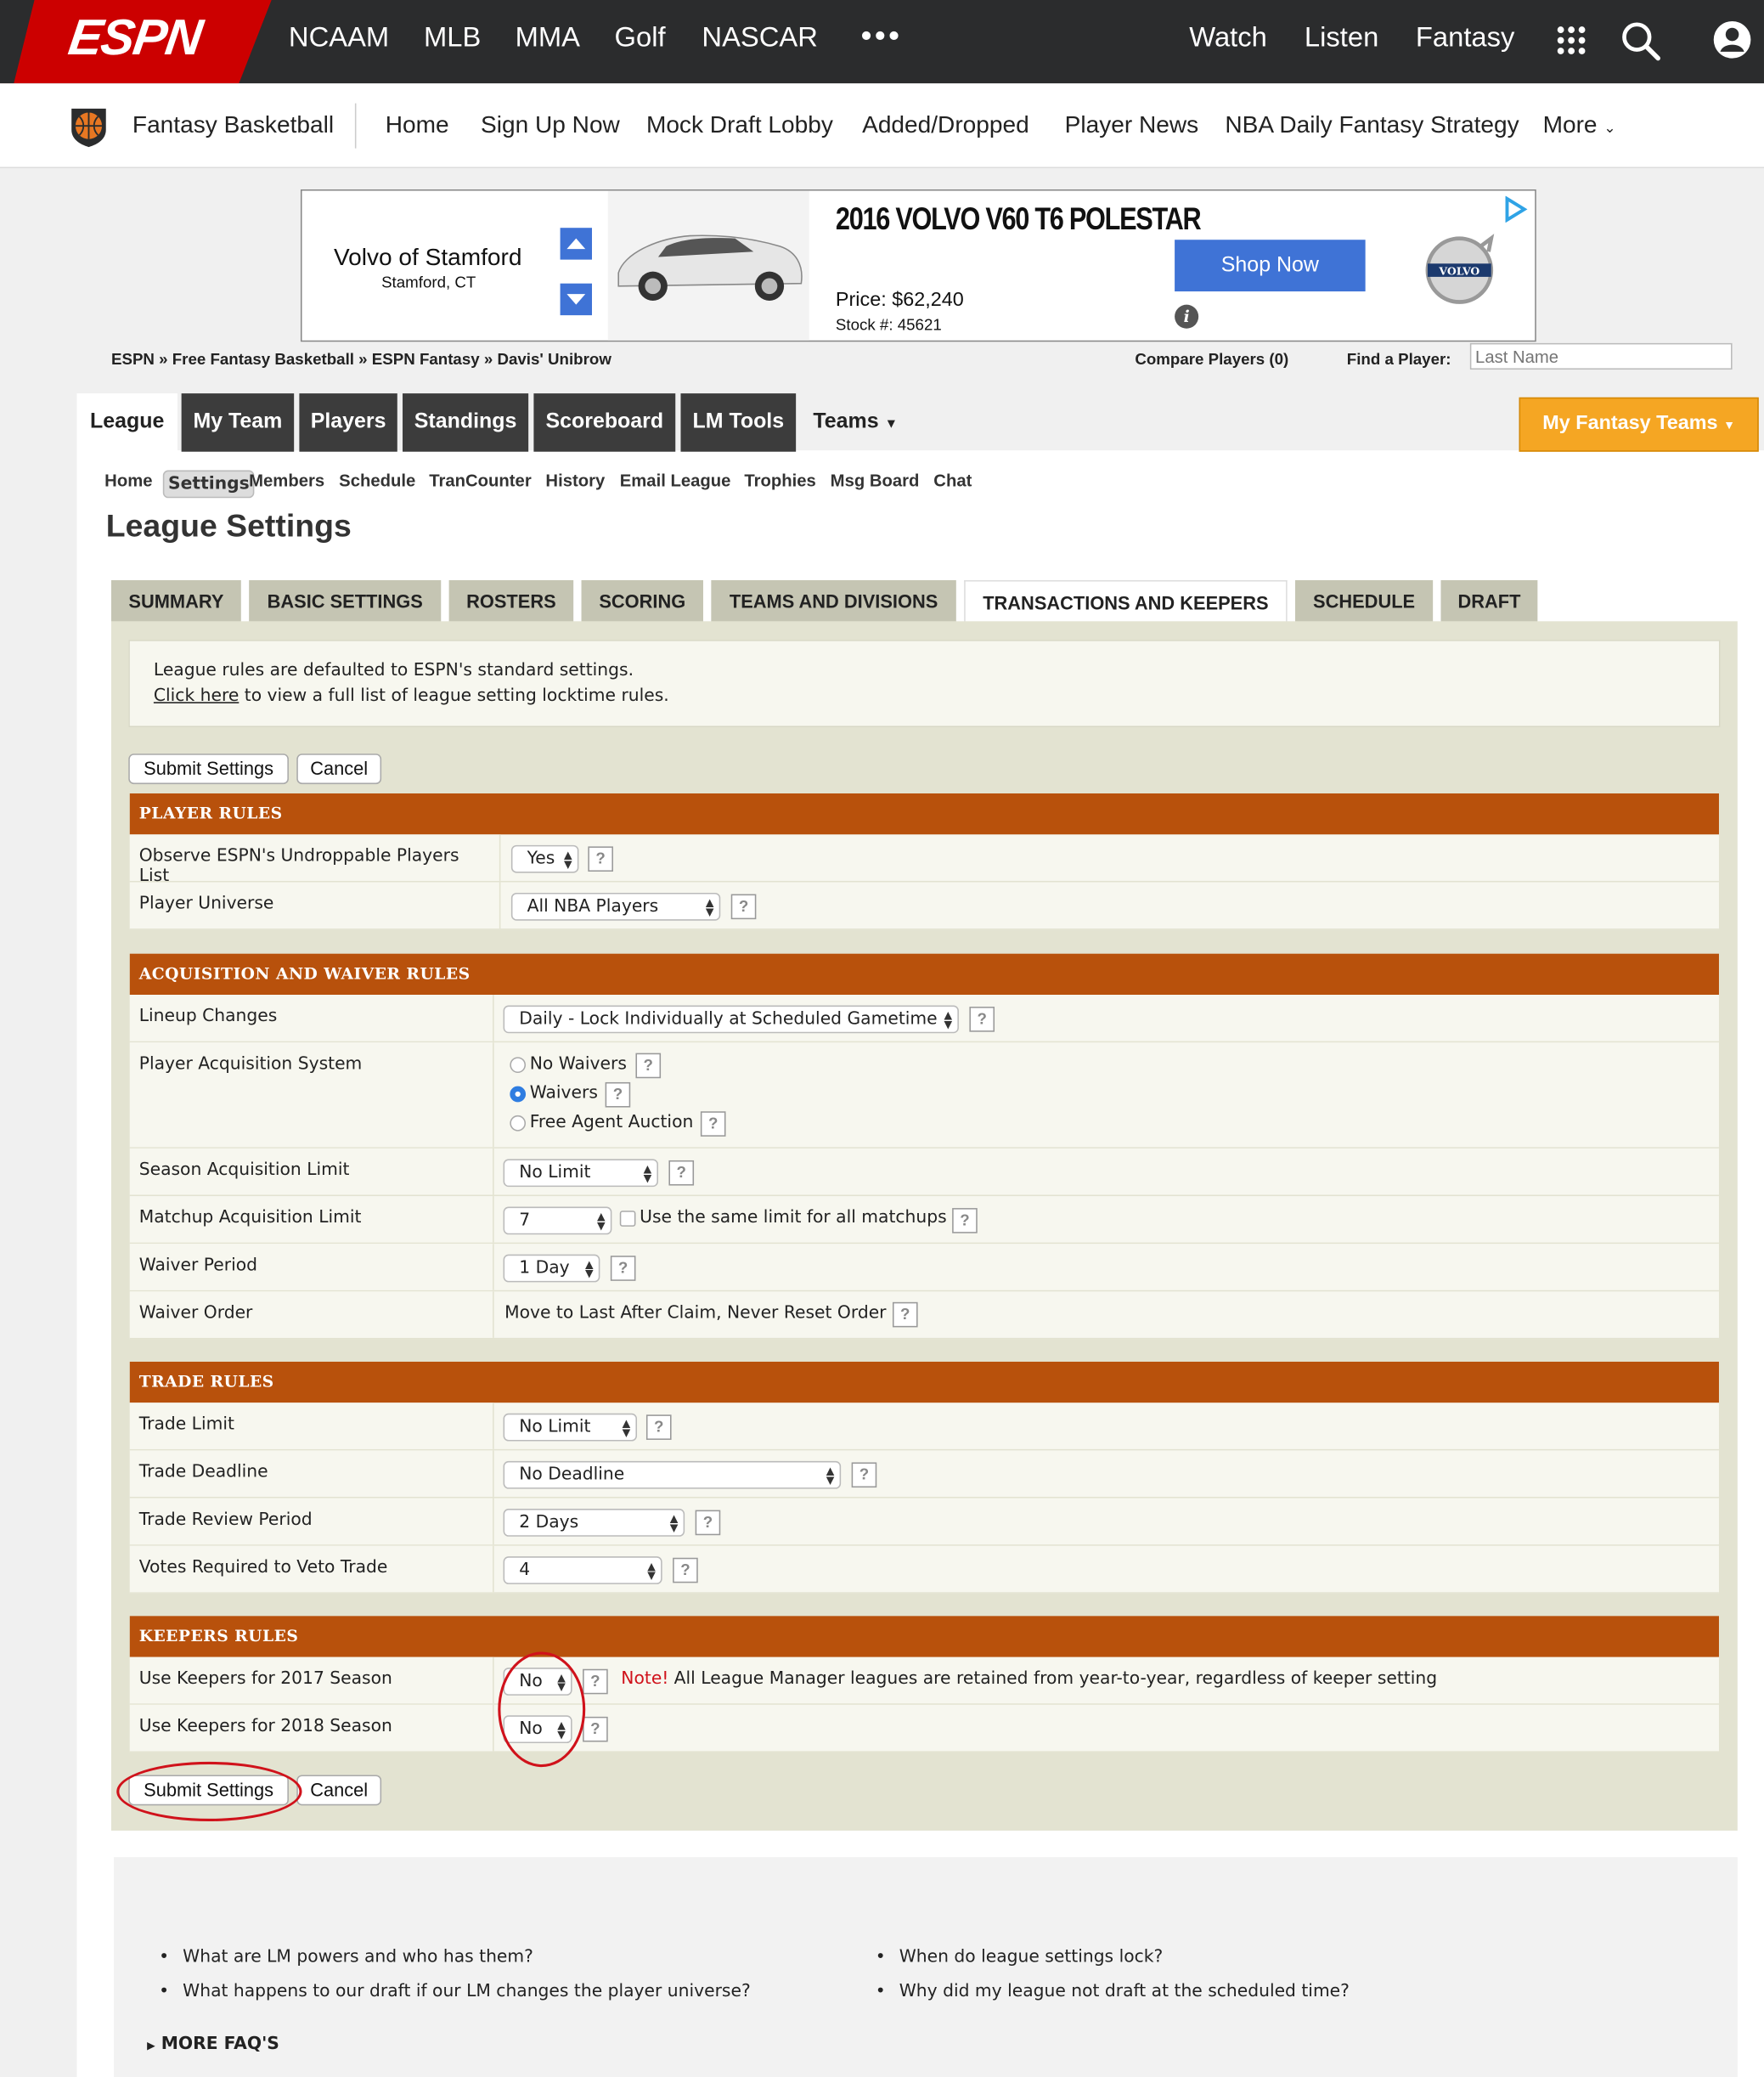 Image resolution: width=1764 pixels, height=2077 pixels. I want to click on subtab-settings: Settings, so click(208, 485).